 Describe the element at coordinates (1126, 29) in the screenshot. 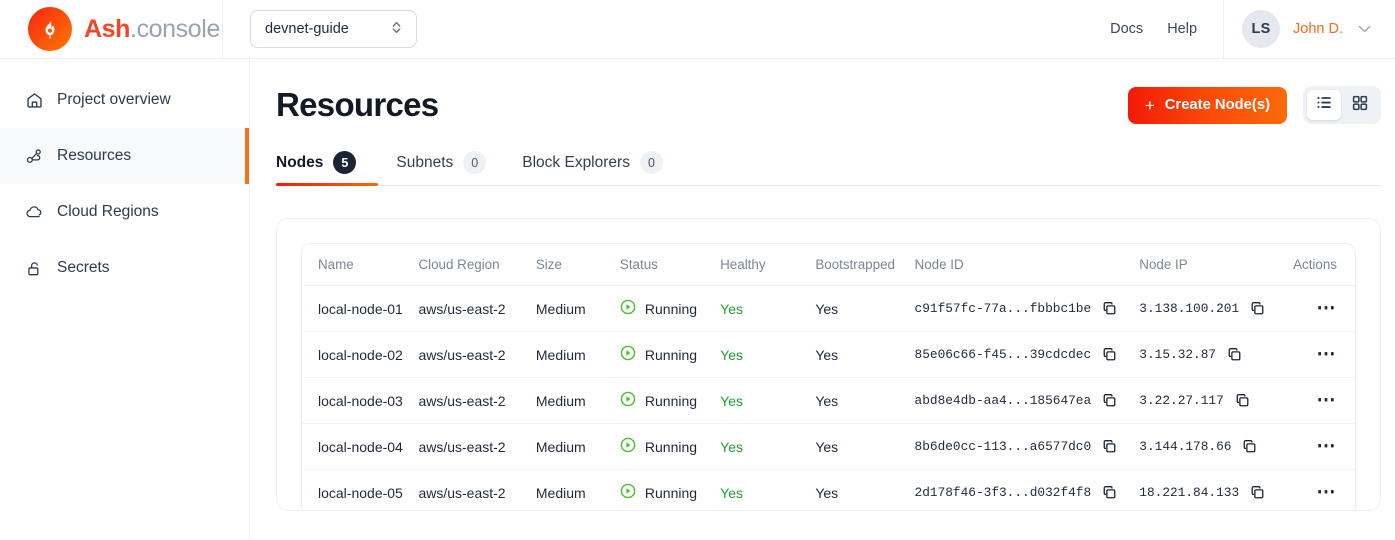

I see `docs-link: Docs` at that location.